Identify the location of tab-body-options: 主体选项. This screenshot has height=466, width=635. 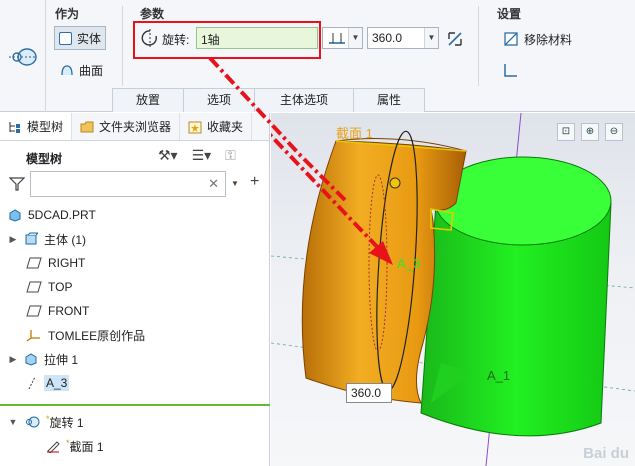
(304, 100).